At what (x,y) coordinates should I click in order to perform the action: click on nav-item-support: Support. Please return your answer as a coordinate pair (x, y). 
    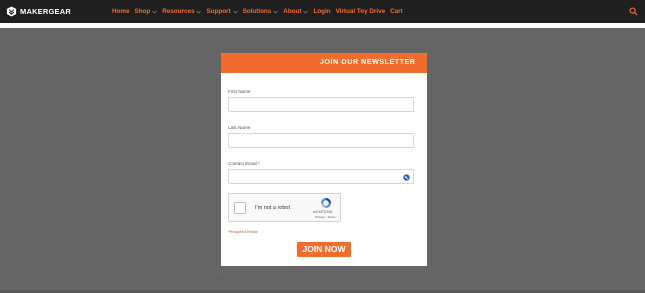
    Looking at the image, I should click on (222, 11).